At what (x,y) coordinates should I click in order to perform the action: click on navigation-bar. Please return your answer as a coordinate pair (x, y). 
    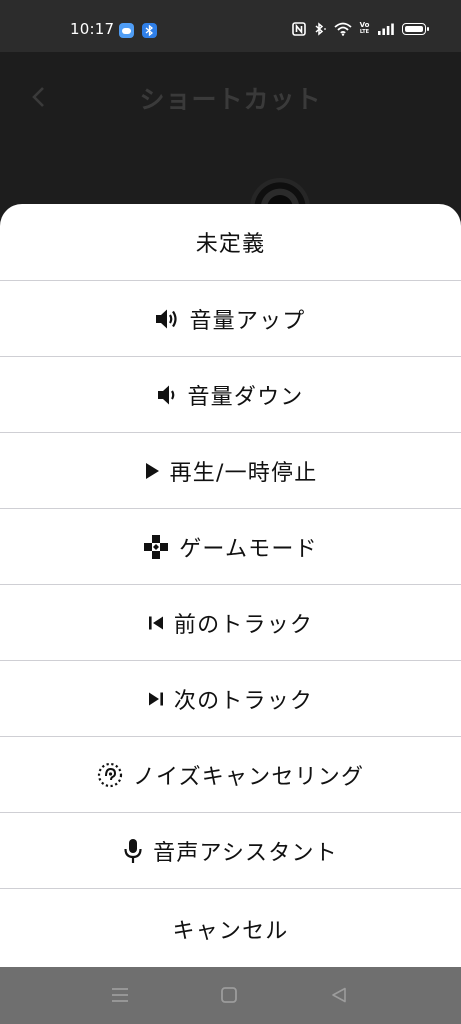
    Looking at the image, I should click on (230, 995).